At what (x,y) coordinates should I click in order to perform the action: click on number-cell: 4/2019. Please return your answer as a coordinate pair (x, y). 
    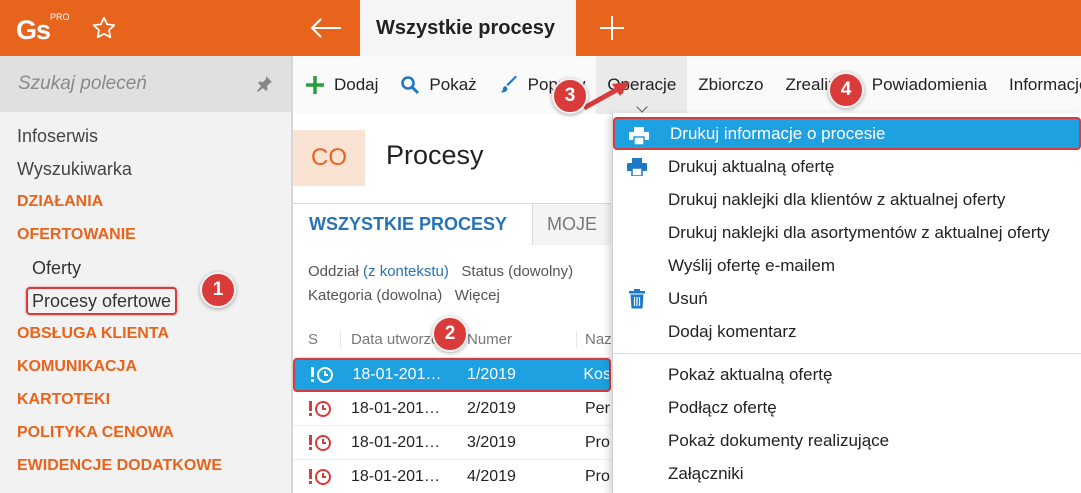
    Looking at the image, I should click on (491, 476).